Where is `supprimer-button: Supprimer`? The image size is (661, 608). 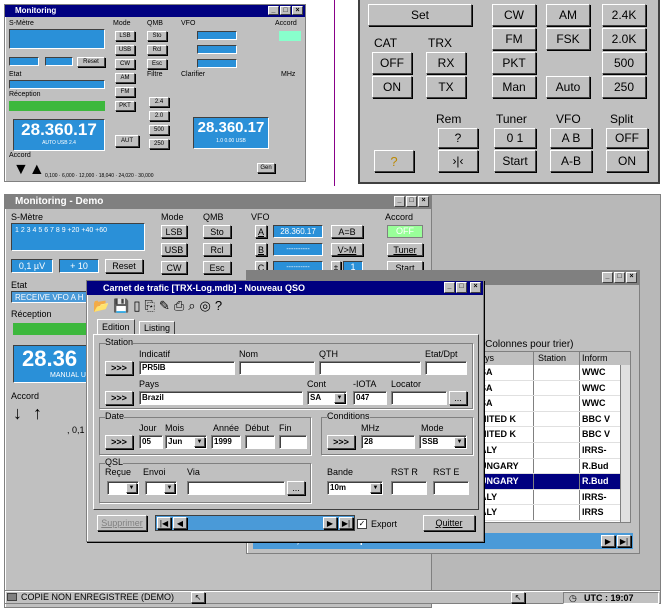 supprimer-button: Supprimer is located at coordinates (122, 523).